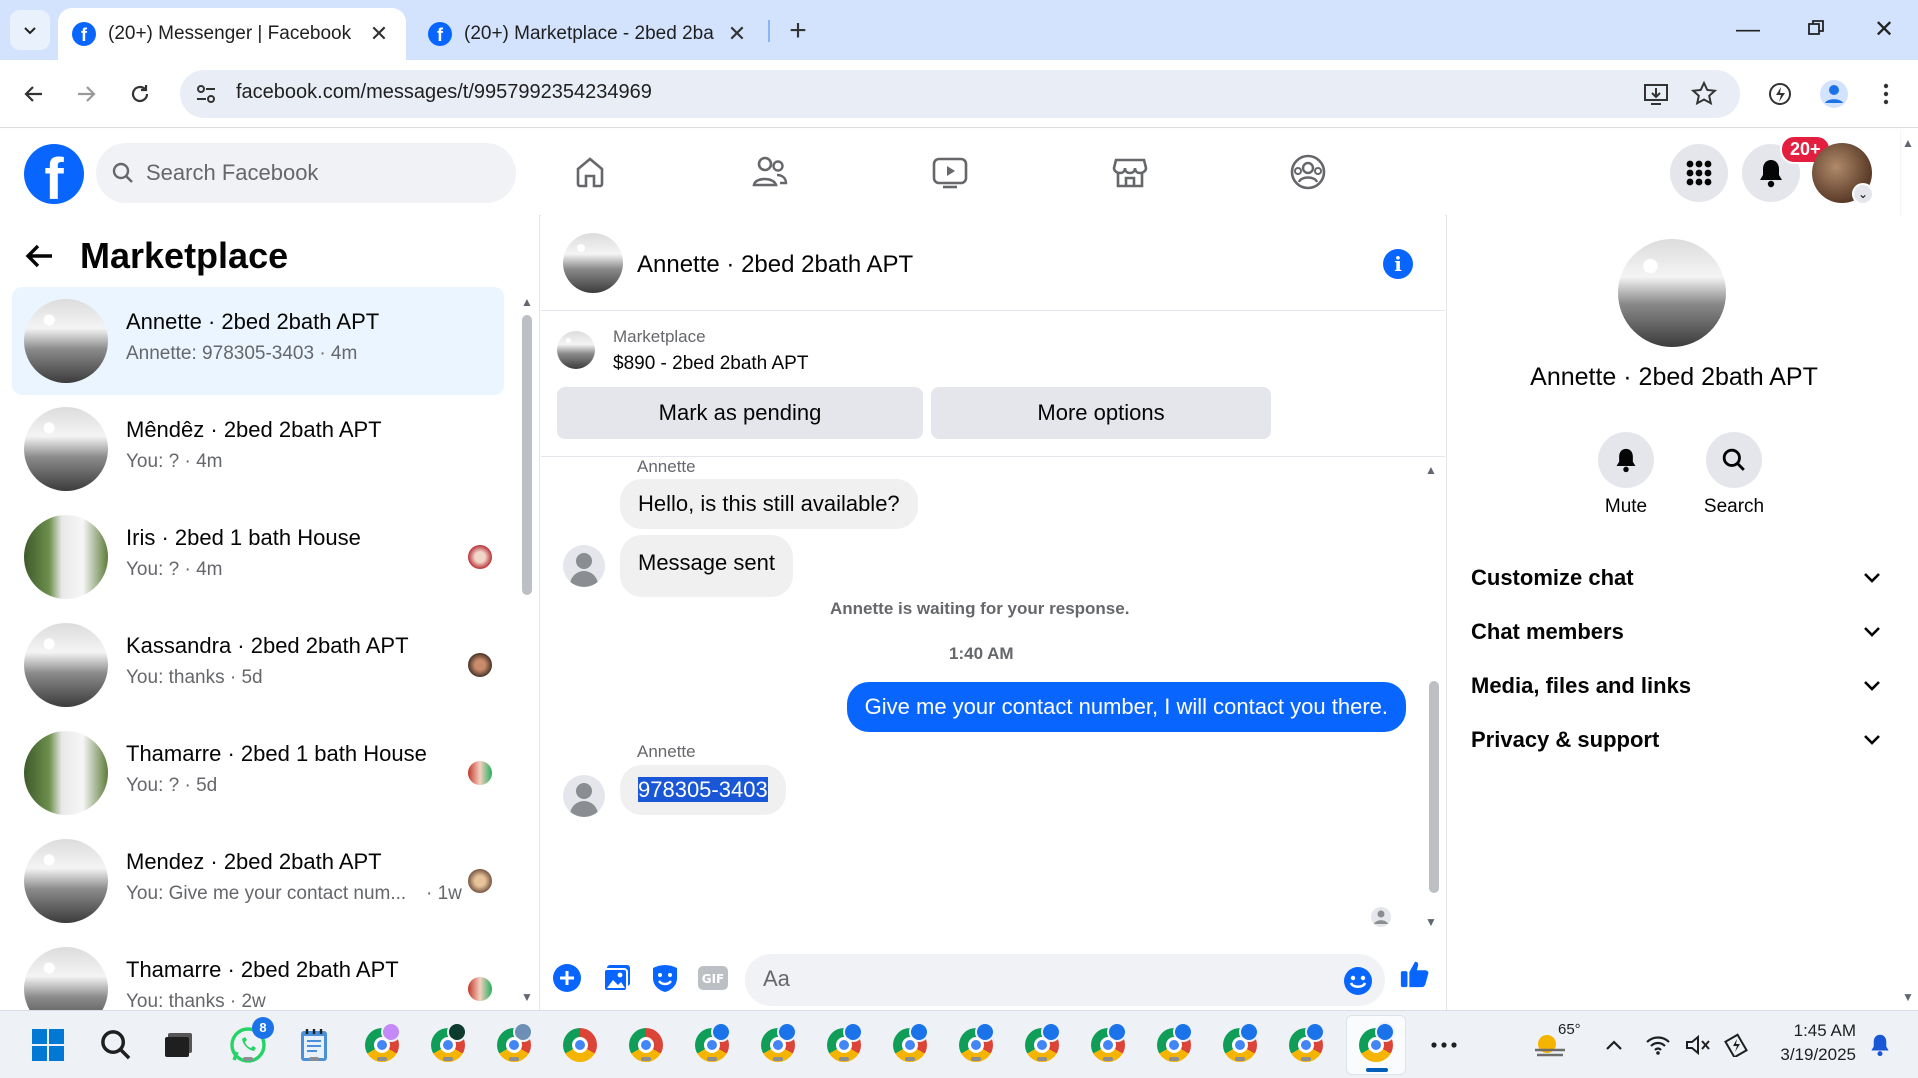 This screenshot has height=1078, width=1918. Describe the element at coordinates (1884, 30) in the screenshot. I see `close-window-button: ✕` at that location.